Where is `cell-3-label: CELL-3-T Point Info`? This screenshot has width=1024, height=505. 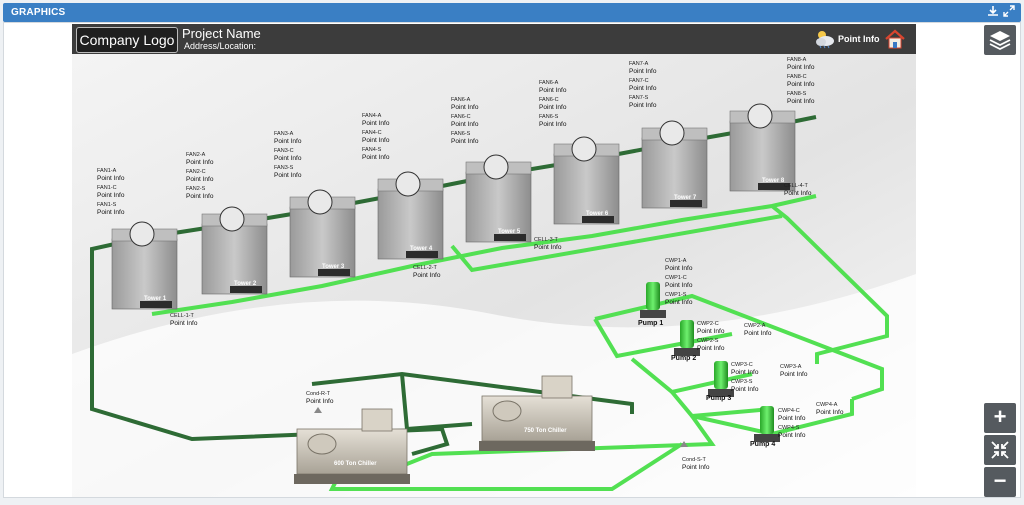
cell-3-label: CELL-3-T Point Info is located at coordinates (548, 244).